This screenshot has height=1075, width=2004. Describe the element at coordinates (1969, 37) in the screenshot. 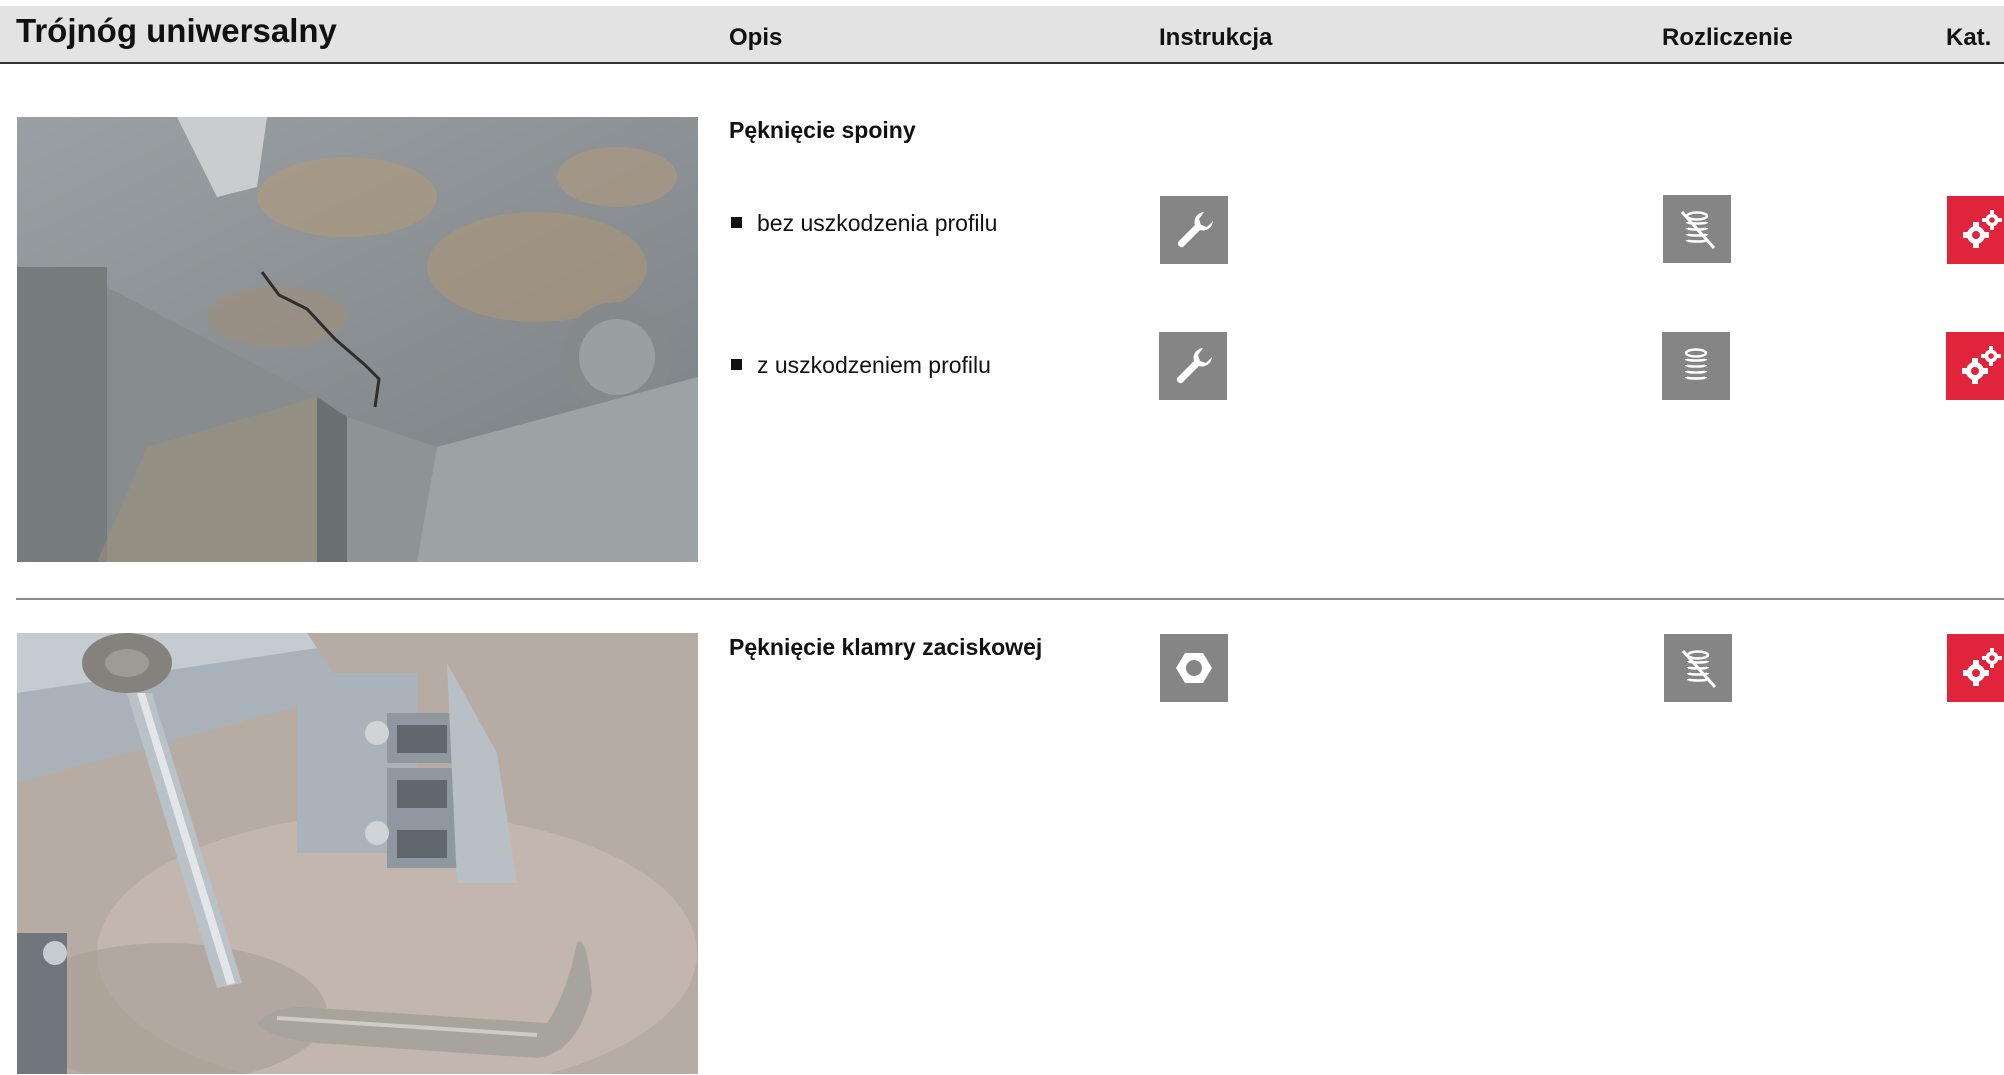

I see `column-header-kat: Kat.` at that location.